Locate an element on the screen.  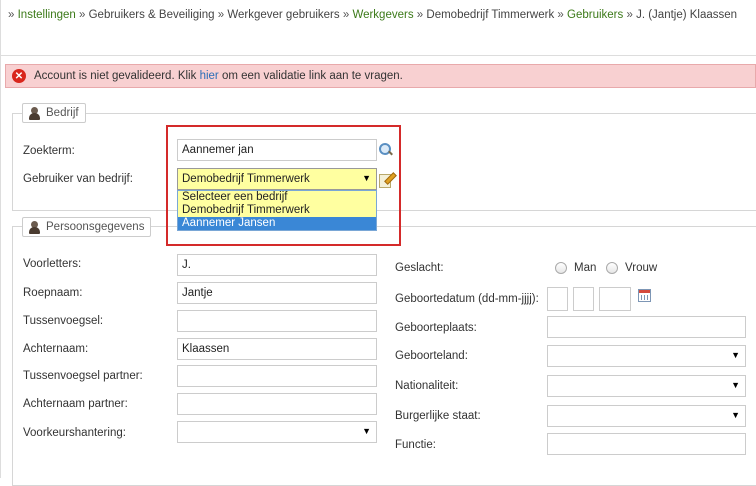
bedrijf-legend-label: Bedrijf is located at coordinates (62, 113).